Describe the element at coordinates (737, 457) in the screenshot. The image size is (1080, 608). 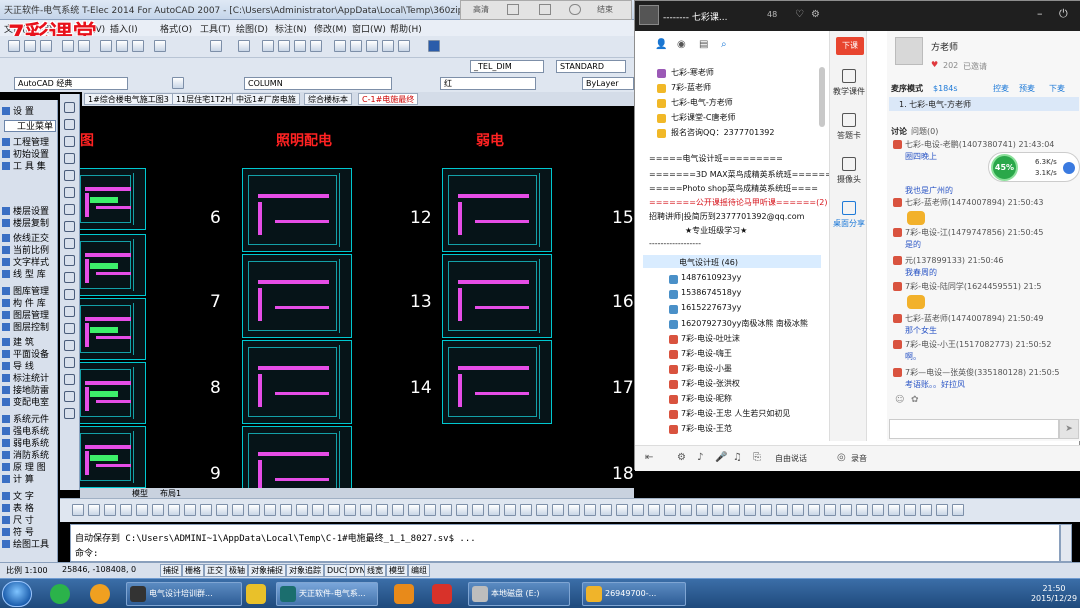
I see `music-icon: ♫` at that location.